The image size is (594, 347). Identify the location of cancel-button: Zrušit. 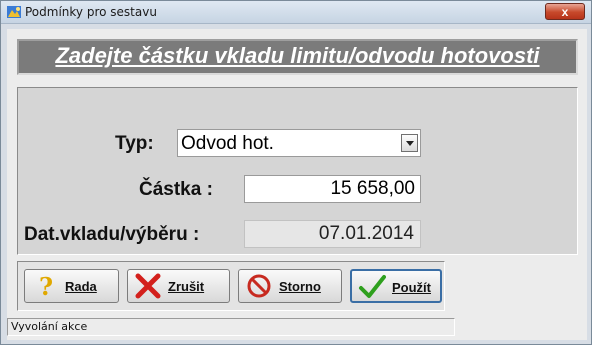
(178, 286).